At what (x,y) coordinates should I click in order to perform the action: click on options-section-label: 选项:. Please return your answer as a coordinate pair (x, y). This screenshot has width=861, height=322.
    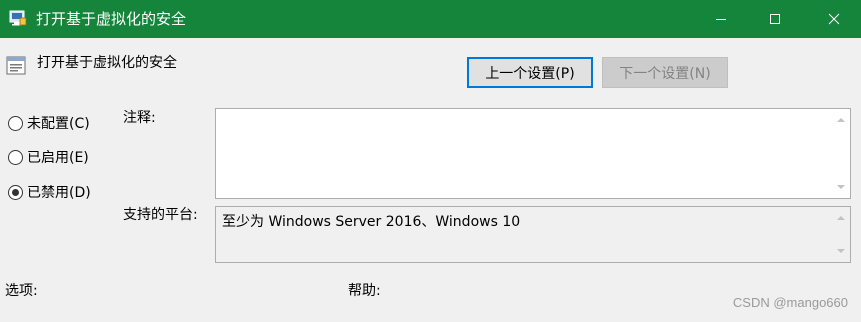
    Looking at the image, I should click on (21, 291).